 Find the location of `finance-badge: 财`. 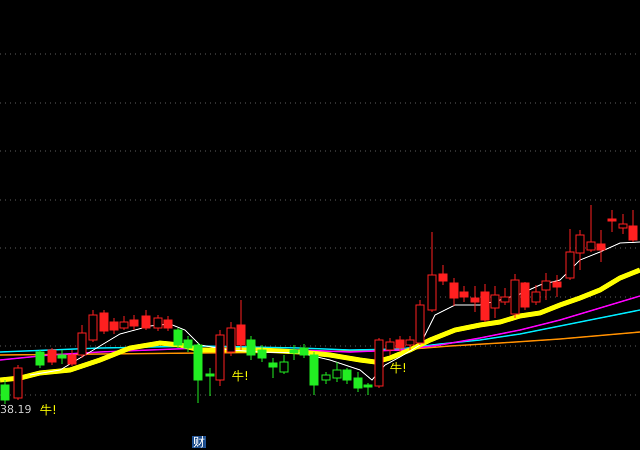

finance-badge: 财 is located at coordinates (199, 442).